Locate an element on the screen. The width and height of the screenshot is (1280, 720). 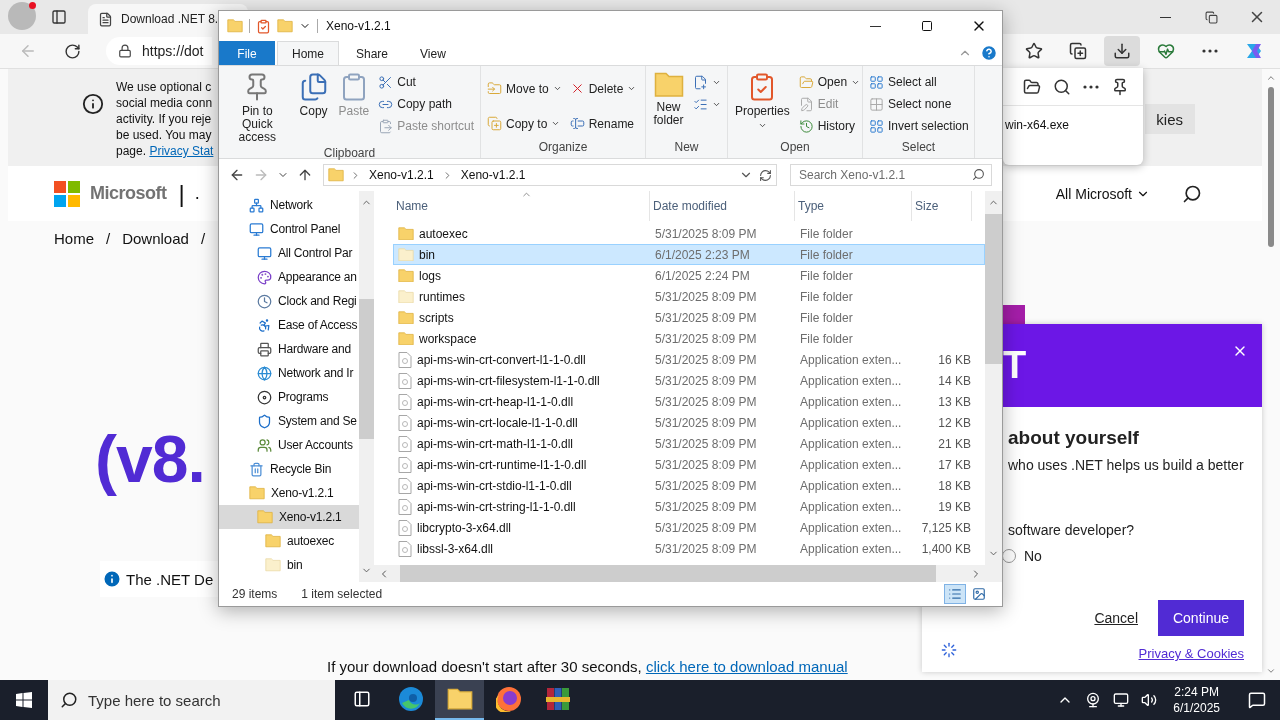
ribbon-button: Pin to Quick access is located at coordinates (257, 108).